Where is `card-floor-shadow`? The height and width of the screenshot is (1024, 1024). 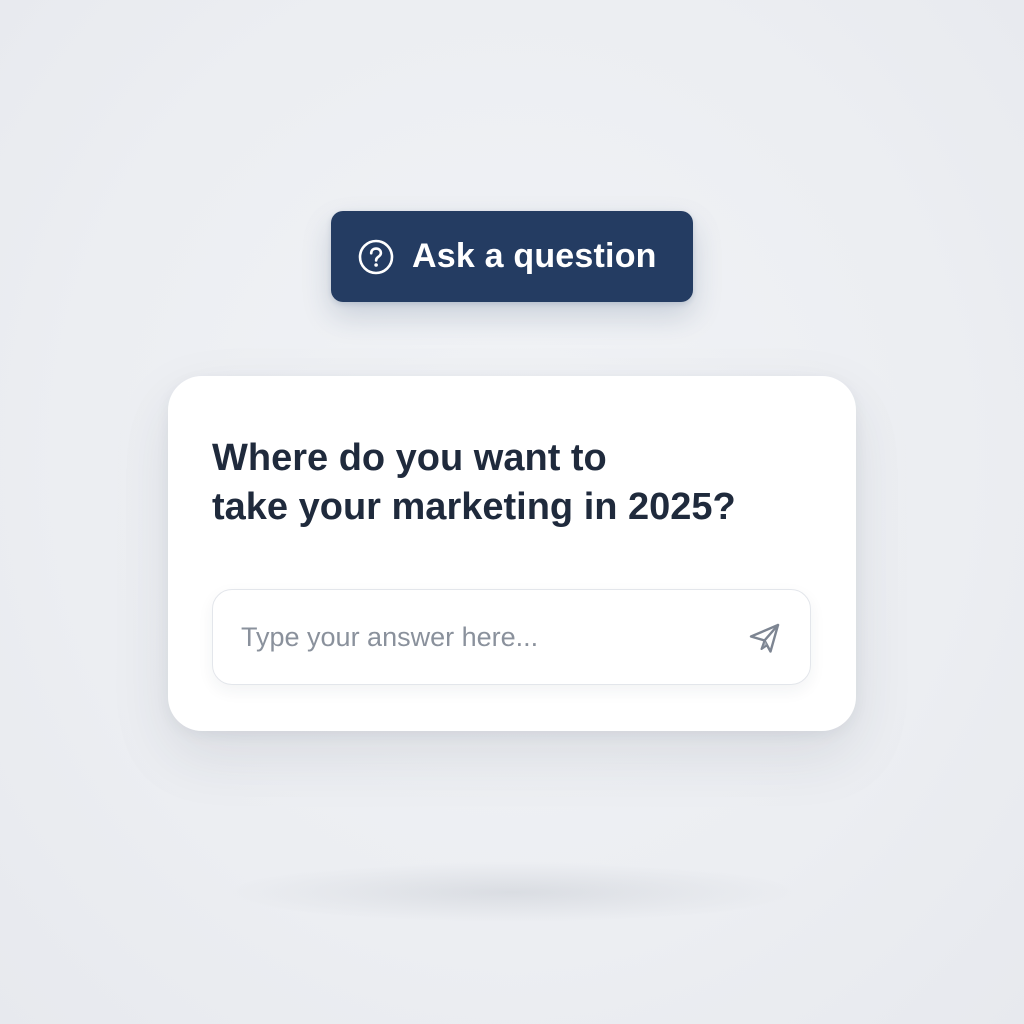
card-floor-shadow is located at coordinates (512, 892).